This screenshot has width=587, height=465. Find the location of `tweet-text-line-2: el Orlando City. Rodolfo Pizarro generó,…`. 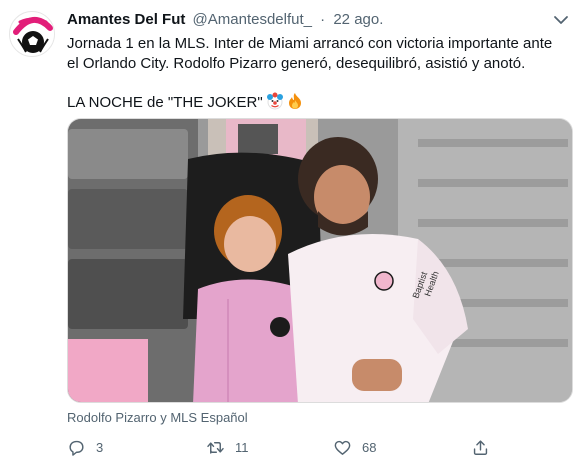

tweet-text-line-2: el Orlando City. Rodolfo Pizarro generó,… is located at coordinates (296, 63).